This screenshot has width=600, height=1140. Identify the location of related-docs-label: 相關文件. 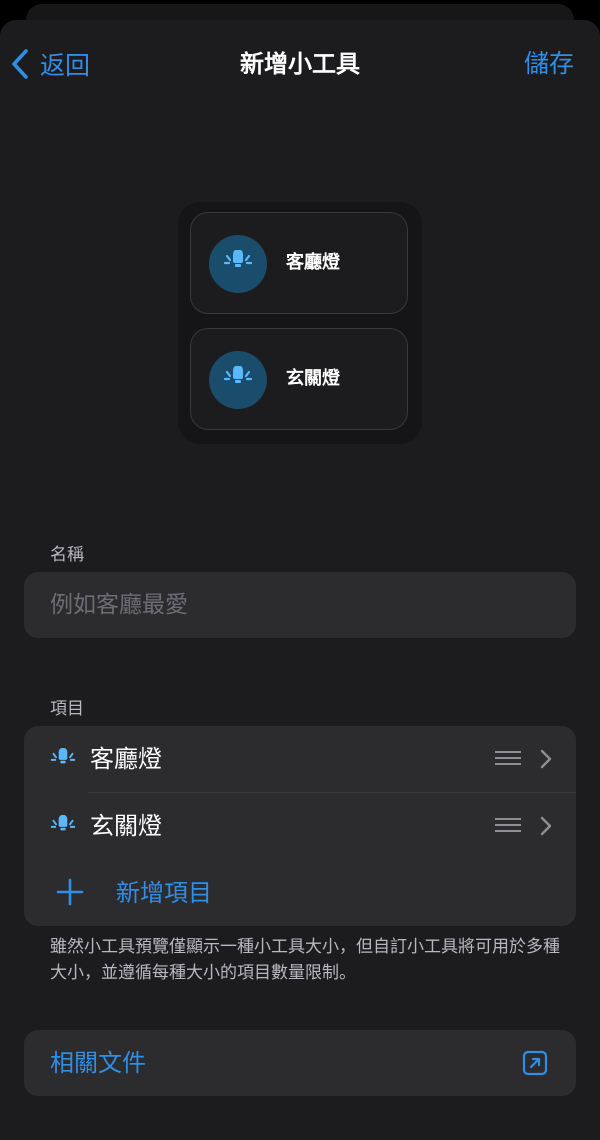
(98, 1063).